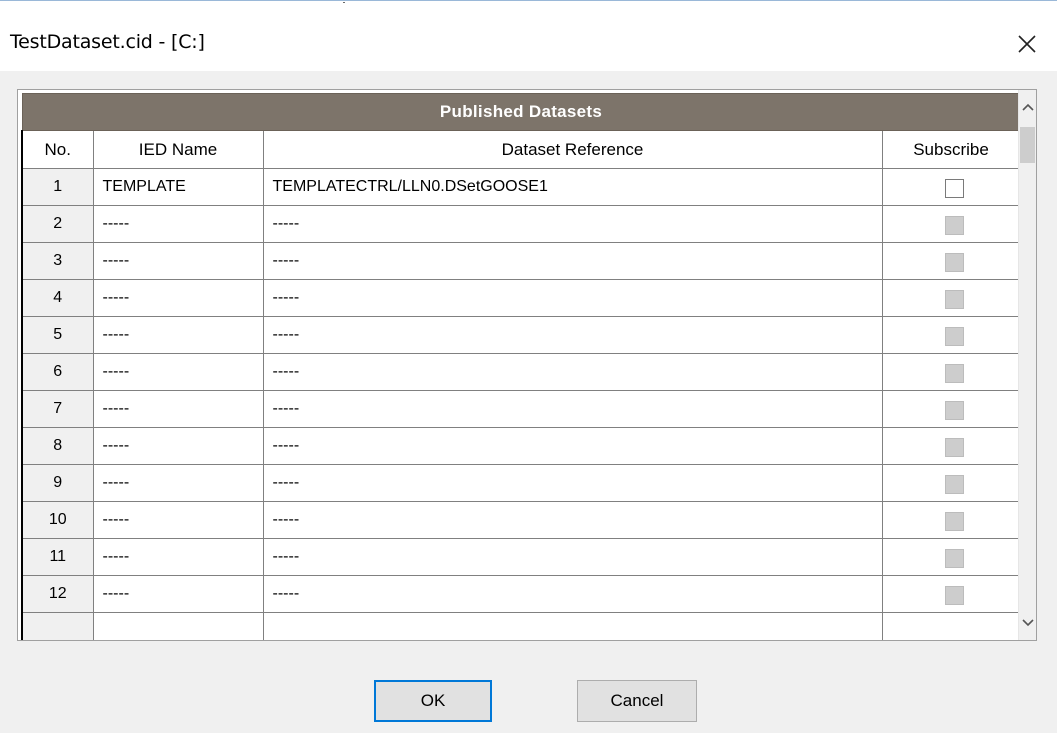 This screenshot has height=733, width=1057. I want to click on row-number: 8, so click(57, 446).